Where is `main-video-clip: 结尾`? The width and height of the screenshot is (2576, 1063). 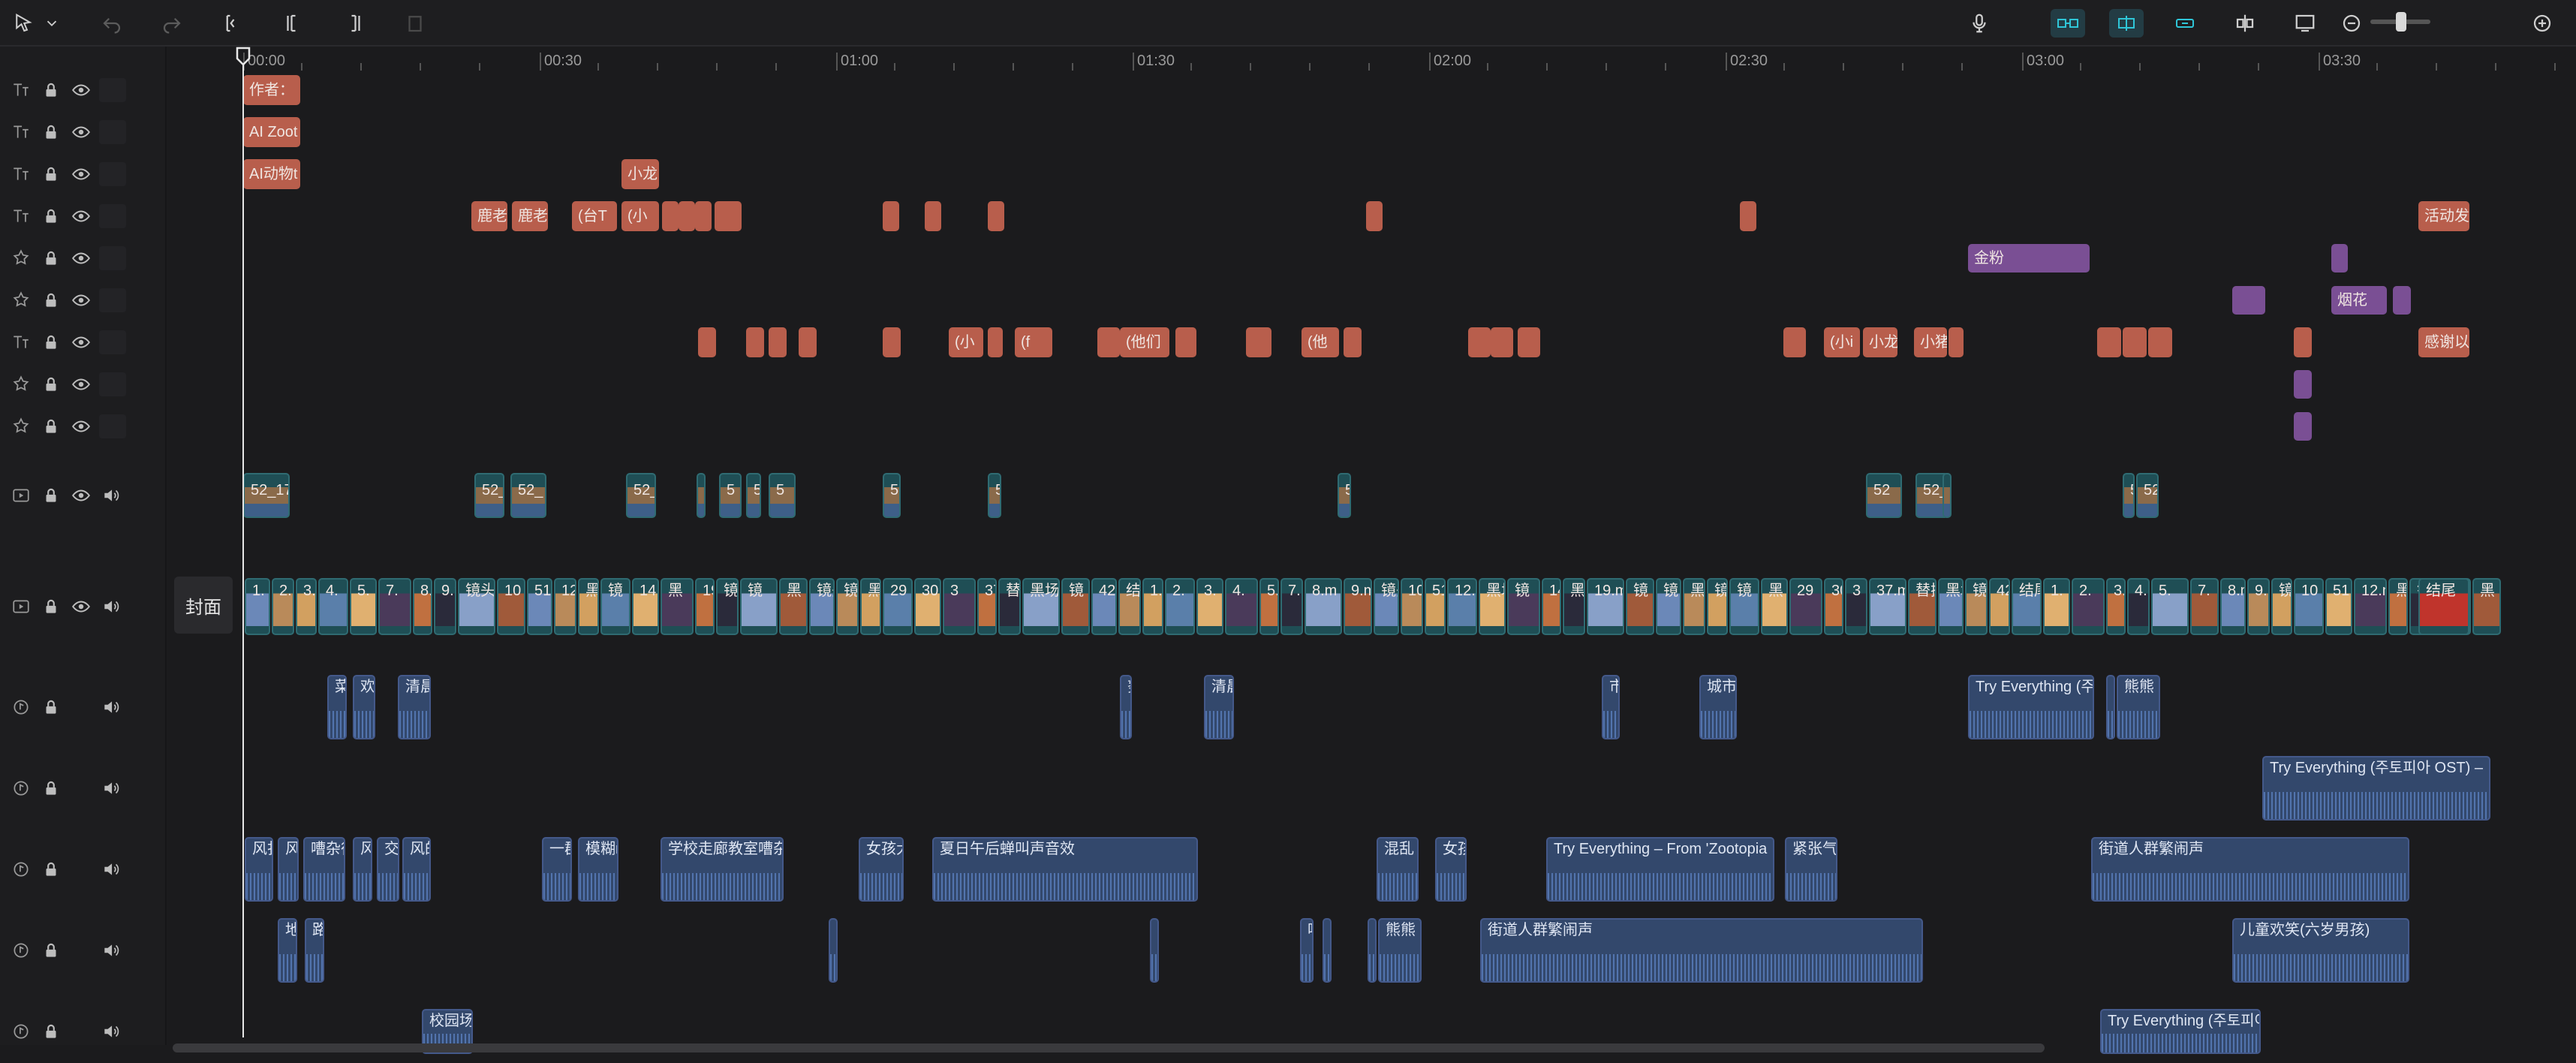 main-video-clip: 结尾 is located at coordinates (2443, 606).